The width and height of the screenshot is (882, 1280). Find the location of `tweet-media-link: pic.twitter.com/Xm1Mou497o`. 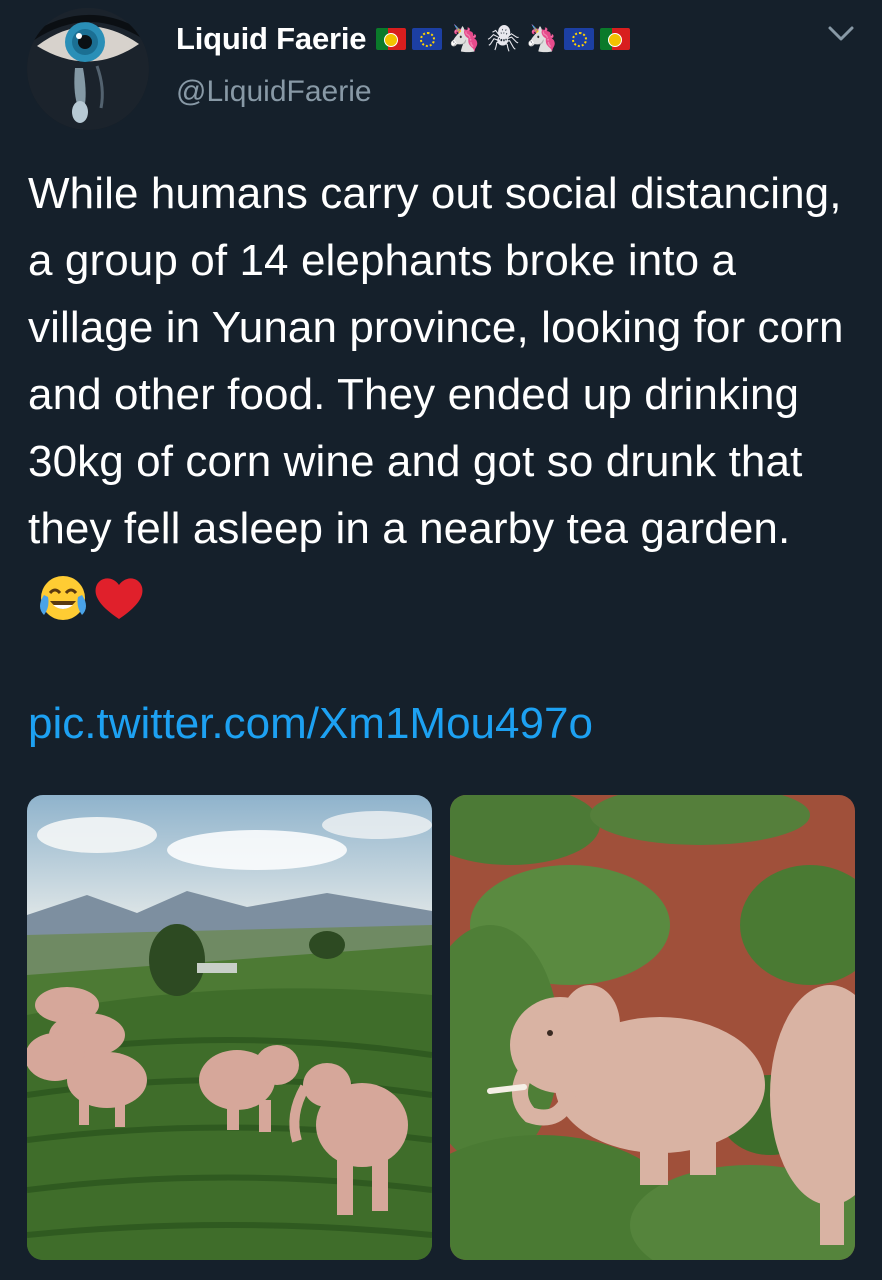

tweet-media-link: pic.twitter.com/Xm1Mou497o is located at coordinates (310, 723).